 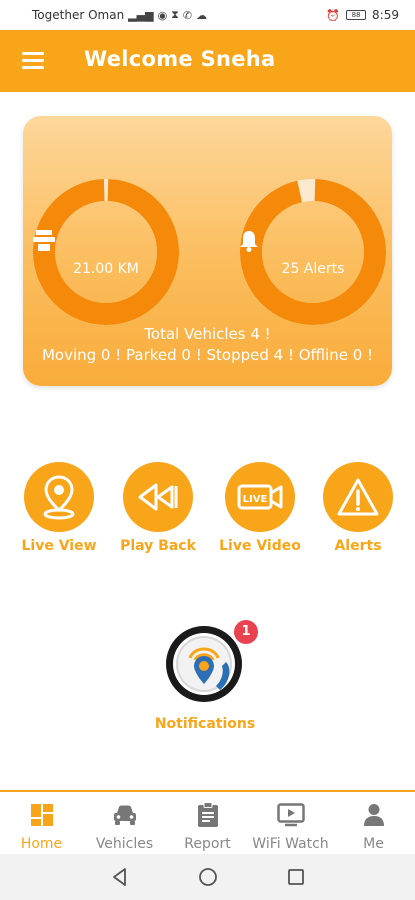 I want to click on phone-icon: ✆, so click(x=187, y=15).